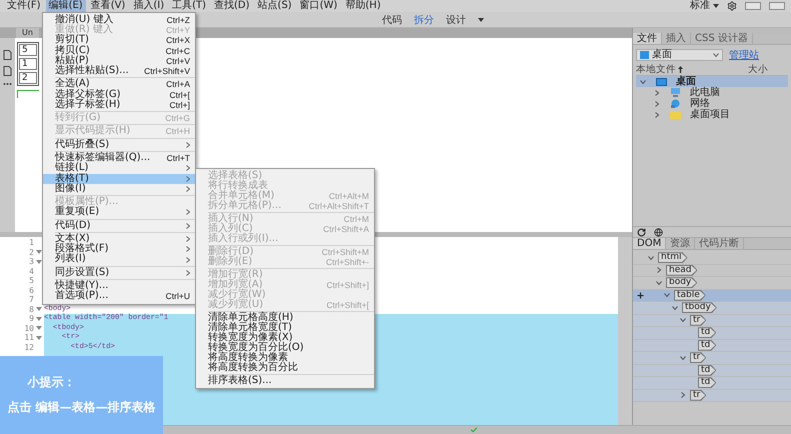 This screenshot has height=434, width=791. Describe the element at coordinates (675, 114) in the screenshot. I see `folder-icon` at that location.